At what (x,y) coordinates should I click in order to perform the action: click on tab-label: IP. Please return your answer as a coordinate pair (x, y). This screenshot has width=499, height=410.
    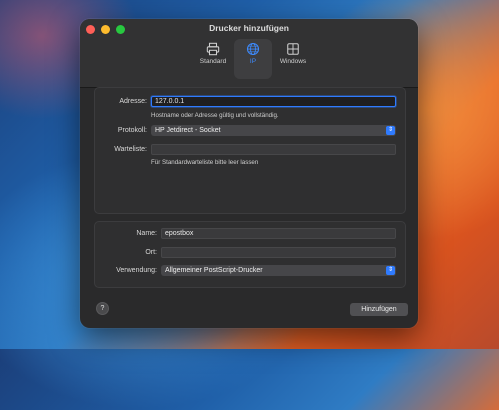
    Looking at the image, I should click on (253, 61).